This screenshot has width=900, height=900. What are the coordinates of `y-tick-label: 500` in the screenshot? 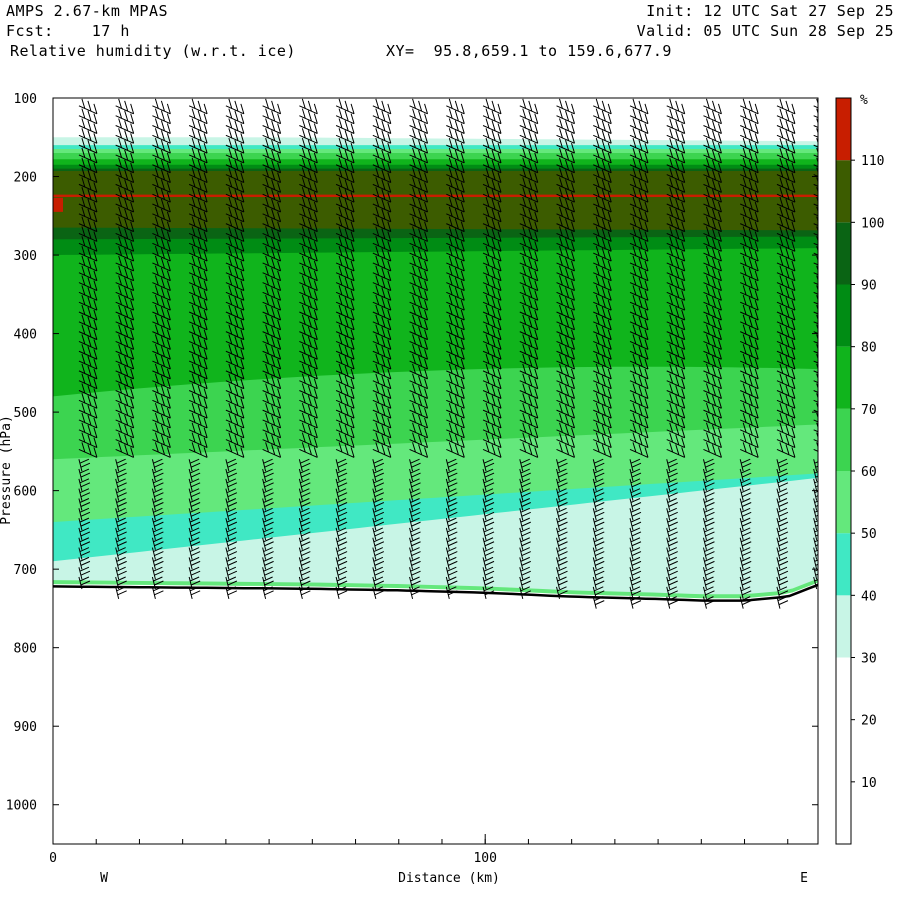 It's located at (25, 413).